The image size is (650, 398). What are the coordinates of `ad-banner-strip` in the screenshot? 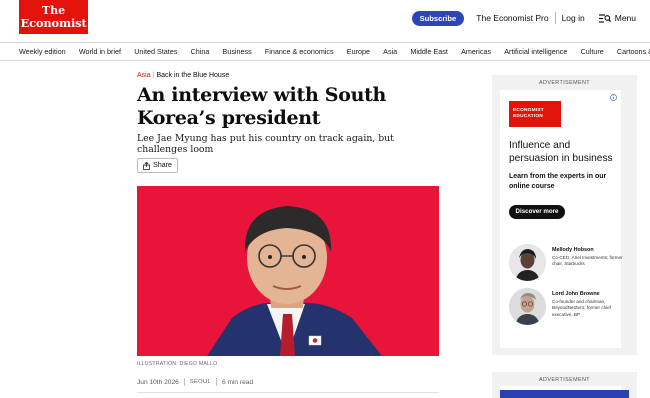 It's located at (564, 394).